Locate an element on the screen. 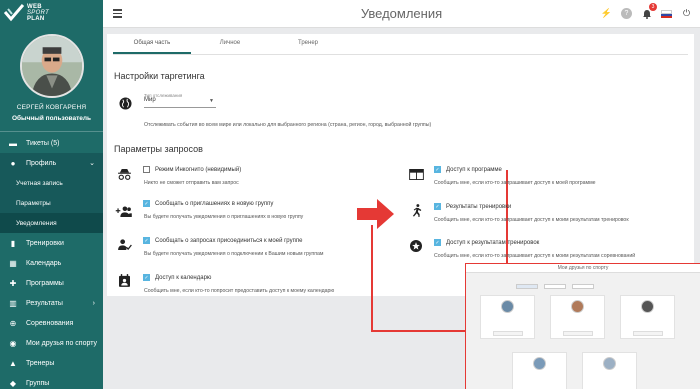 This screenshot has width=700, height=389. notification-badge: 3 is located at coordinates (653, 7).